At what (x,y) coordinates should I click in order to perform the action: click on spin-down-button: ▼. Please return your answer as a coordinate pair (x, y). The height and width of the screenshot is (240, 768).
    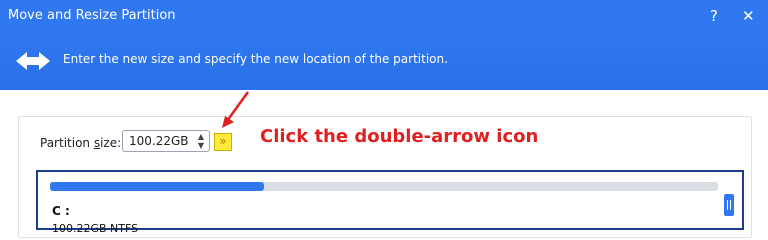
    Looking at the image, I should click on (201, 145).